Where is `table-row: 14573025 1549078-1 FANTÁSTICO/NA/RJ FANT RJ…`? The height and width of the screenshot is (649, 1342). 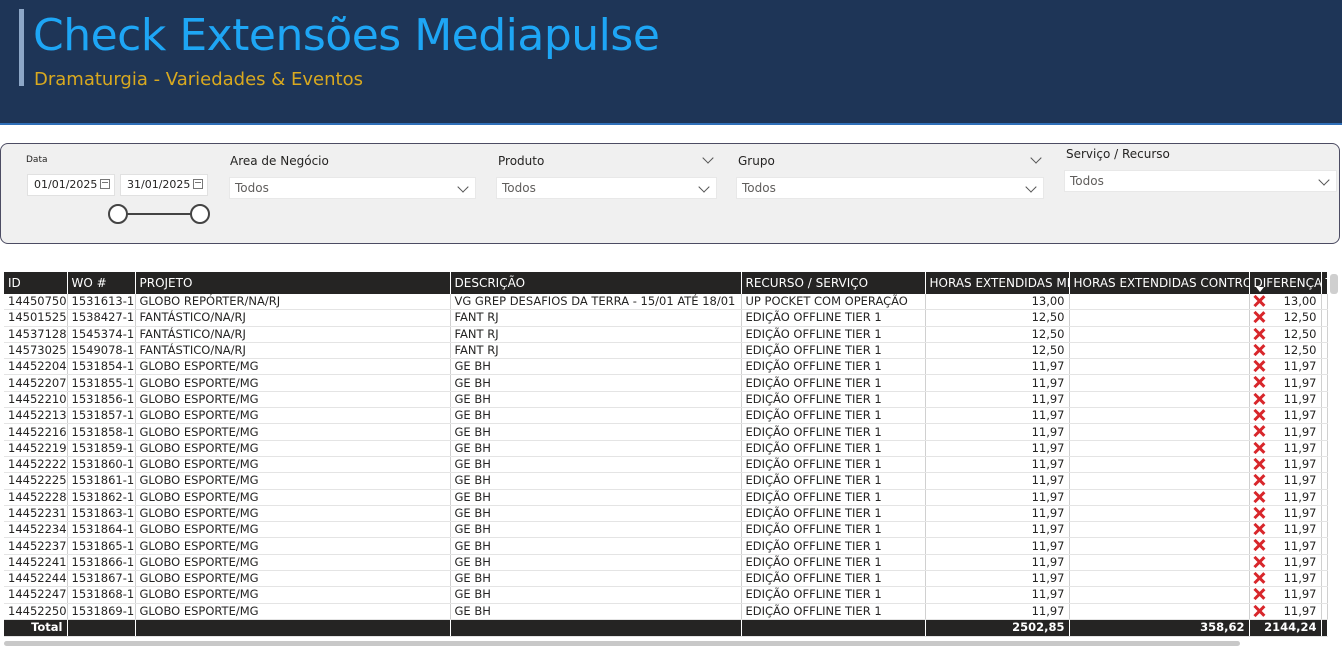 table-row: 14573025 1549078-1 FANTÁSTICO/NA/RJ FANT RJ… is located at coordinates (666, 351).